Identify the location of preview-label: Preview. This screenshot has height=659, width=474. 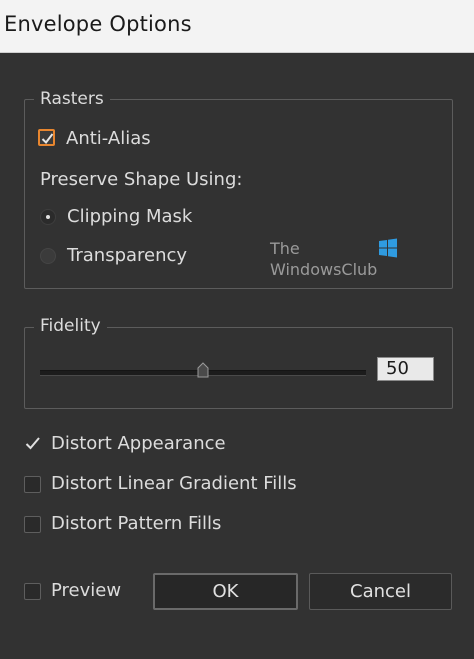
(86, 590).